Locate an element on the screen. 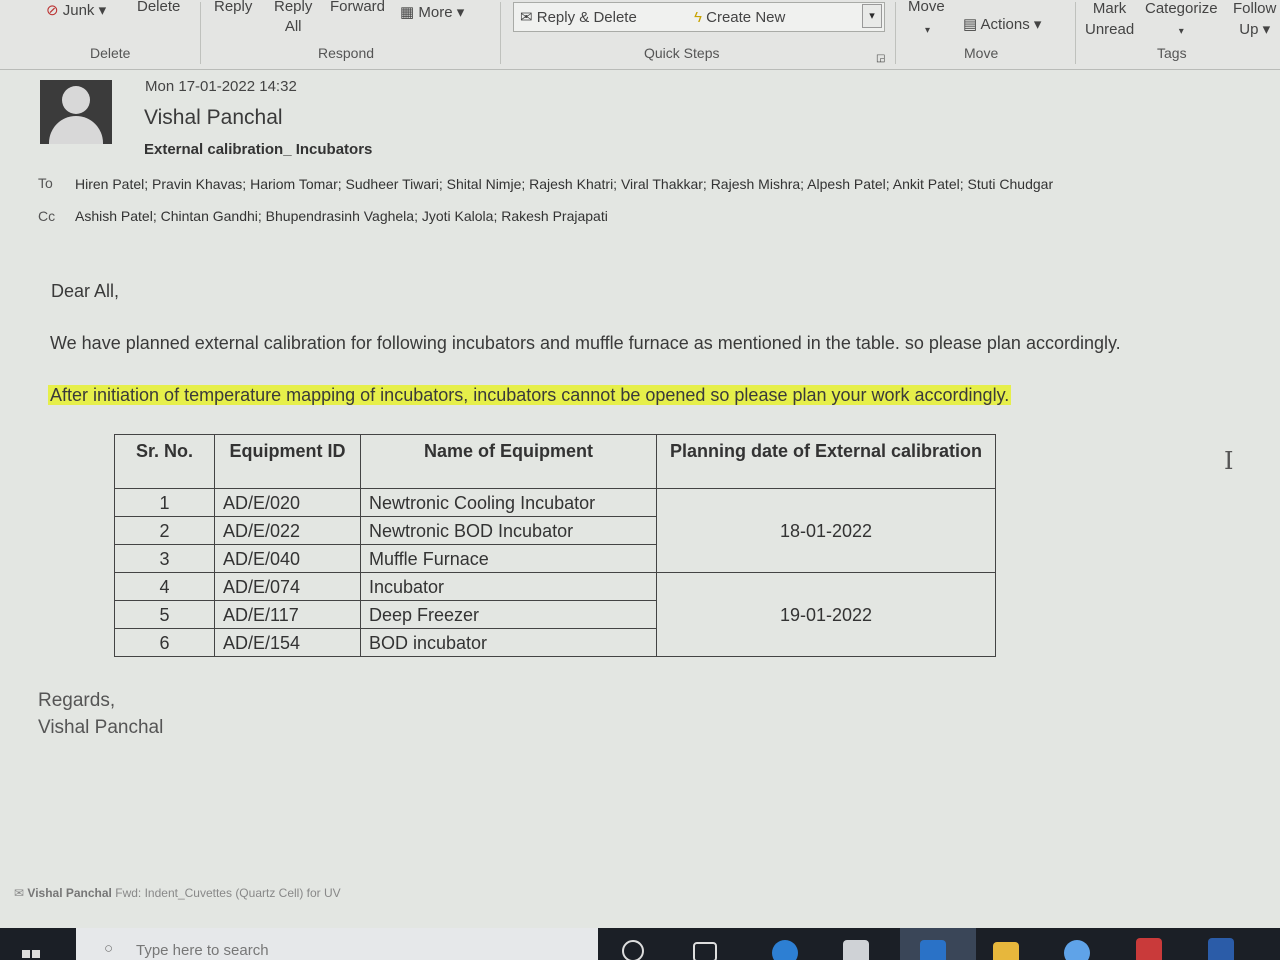 The image size is (1280, 960). table-row: 4 AD/E/074 Incubator 19-01-2022 is located at coordinates (555, 614).